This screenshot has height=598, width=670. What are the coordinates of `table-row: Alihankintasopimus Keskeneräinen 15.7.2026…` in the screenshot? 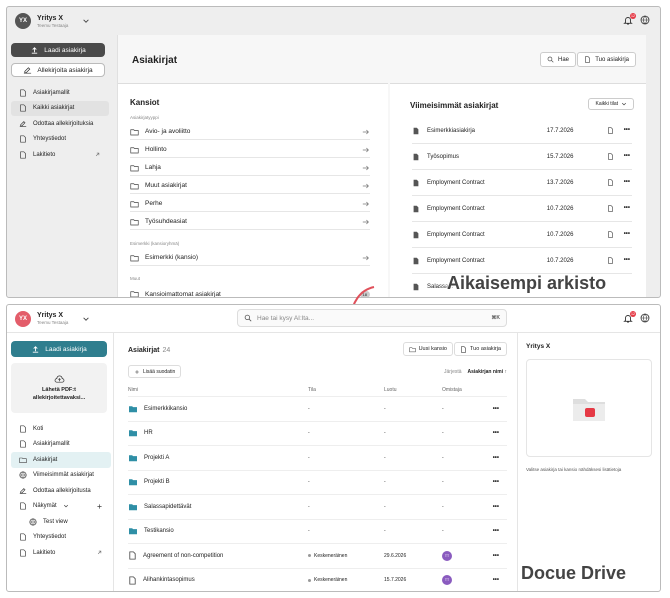 It's located at (317, 579).